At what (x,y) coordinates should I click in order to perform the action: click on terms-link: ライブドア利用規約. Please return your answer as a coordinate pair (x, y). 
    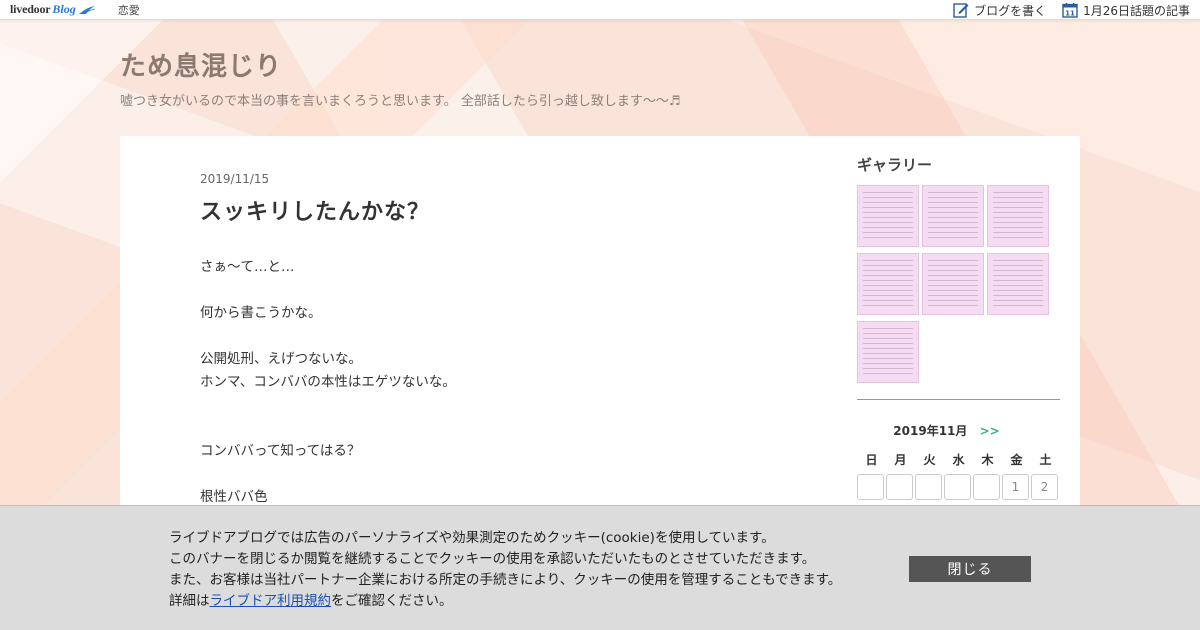
    Looking at the image, I should click on (271, 601).